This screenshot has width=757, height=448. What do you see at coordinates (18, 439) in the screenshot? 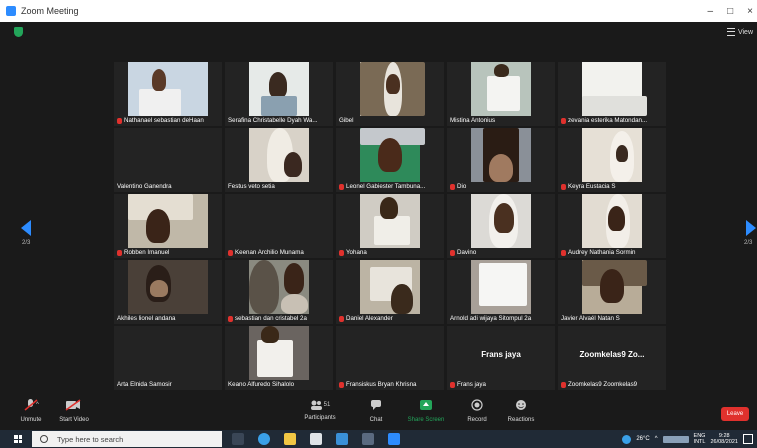
I see `windows-start-icon` at bounding box center [18, 439].